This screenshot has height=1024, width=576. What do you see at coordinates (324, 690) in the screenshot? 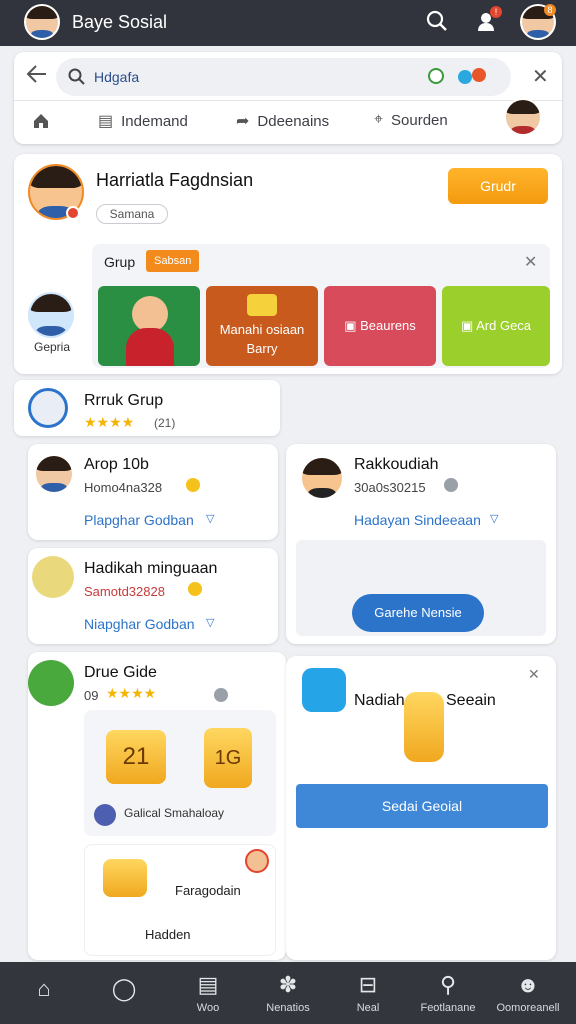
I see `app-icon` at bounding box center [324, 690].